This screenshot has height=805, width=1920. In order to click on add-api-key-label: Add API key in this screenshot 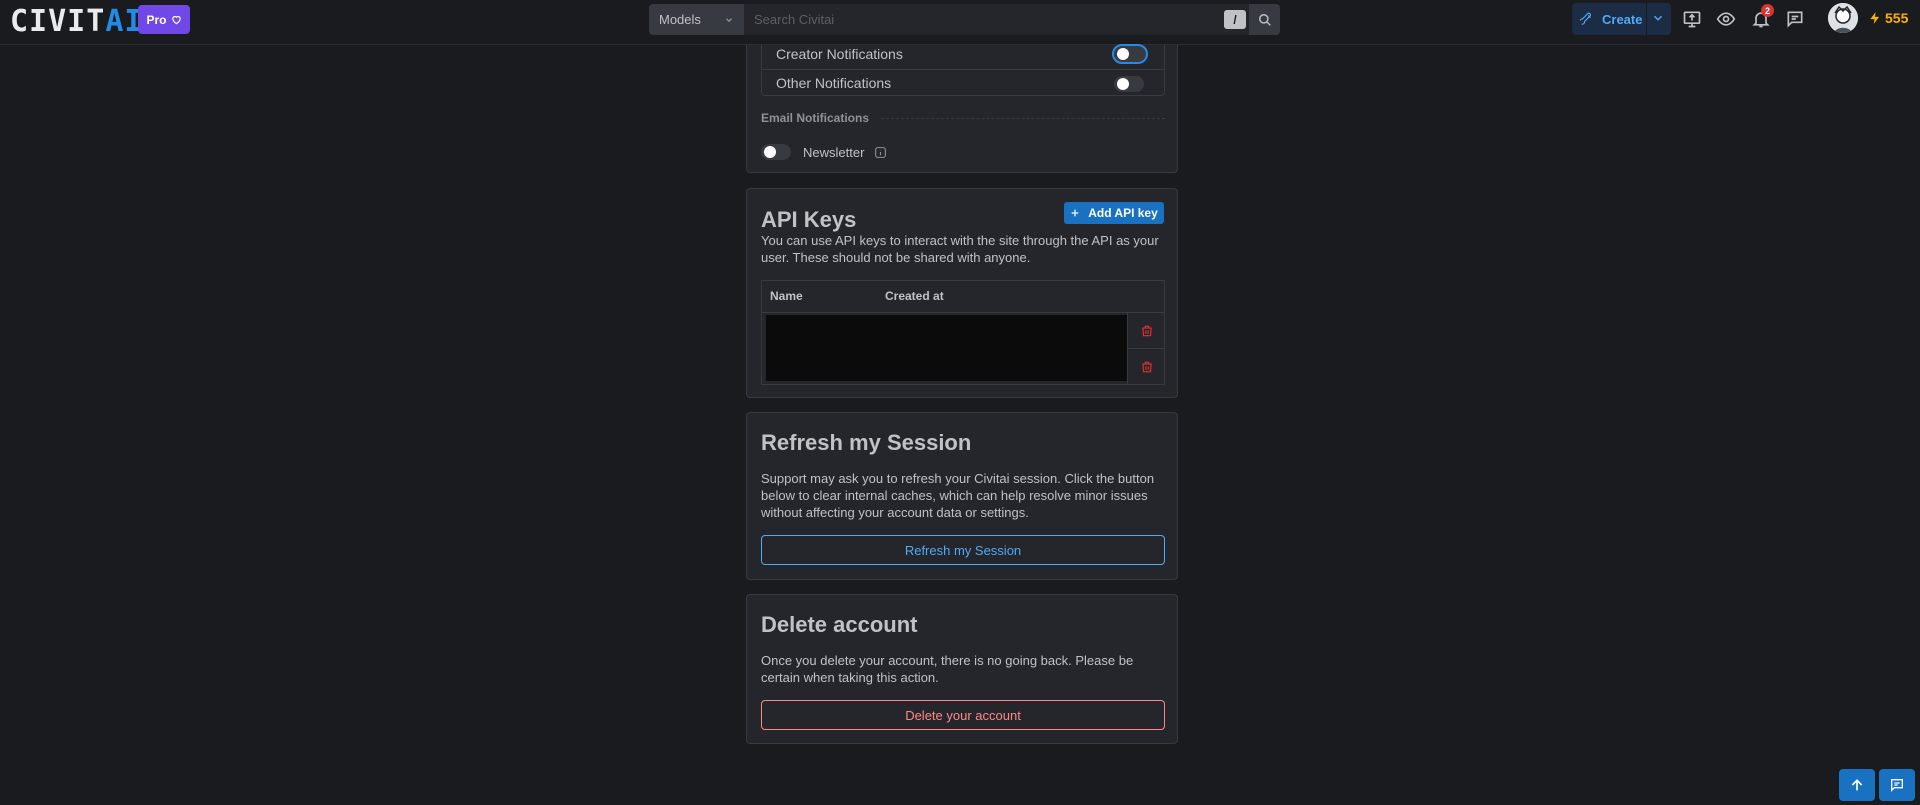, I will do `click(1123, 213)`.